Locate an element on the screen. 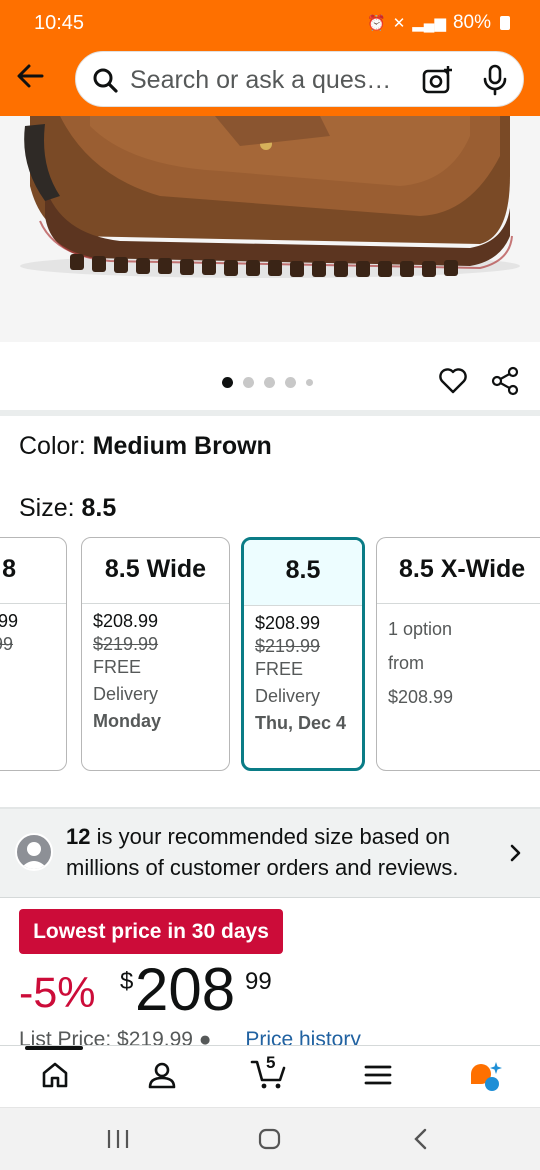  info-icon: ● is located at coordinates (205, 1036).